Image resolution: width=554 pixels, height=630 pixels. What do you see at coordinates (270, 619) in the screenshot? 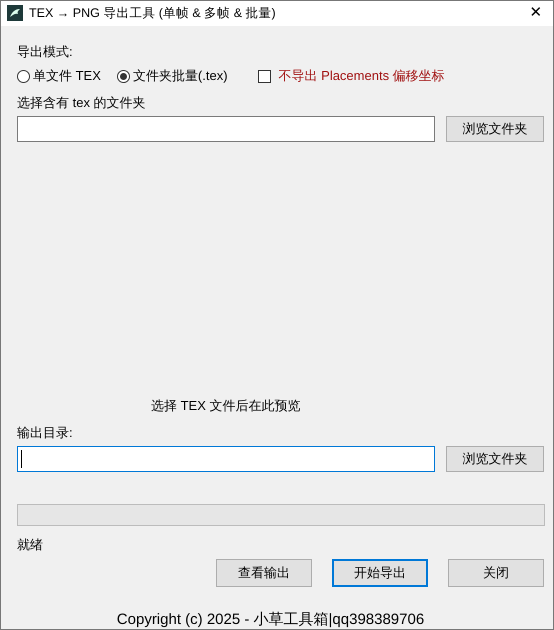
I see `copyright-text: Copyright (c) 2025 - 小草工具箱|qq398389706` at bounding box center [270, 619].